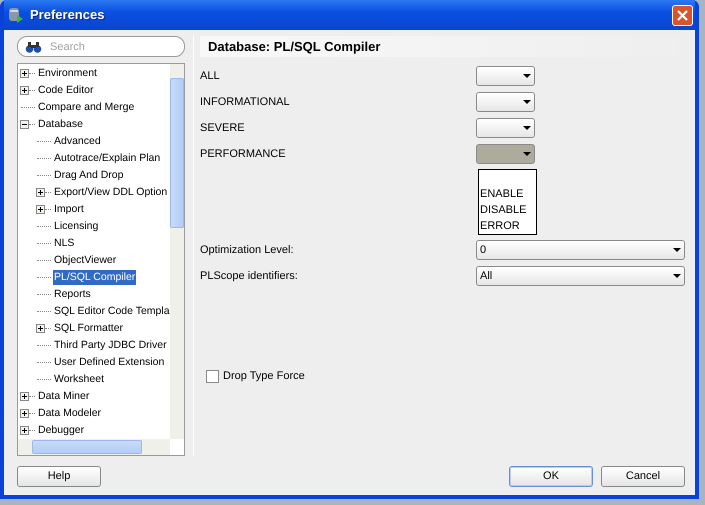  Describe the element at coordinates (64, 244) in the screenshot. I see `tree-item: NLS` at that location.